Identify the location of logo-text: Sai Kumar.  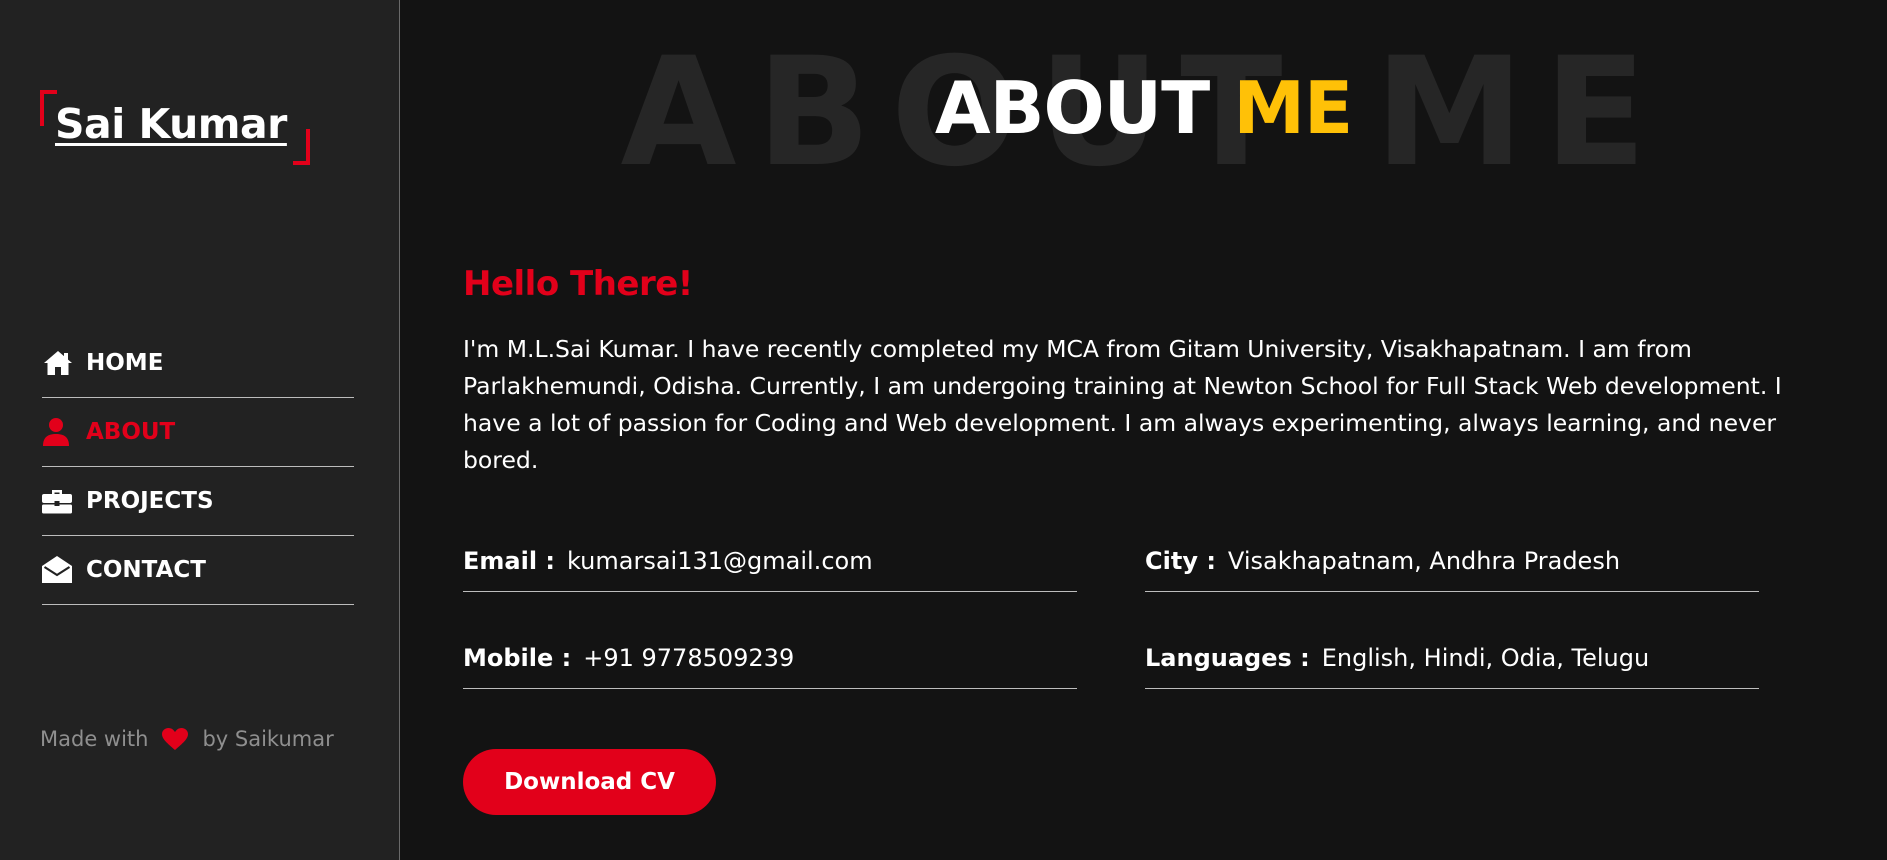
(171, 124).